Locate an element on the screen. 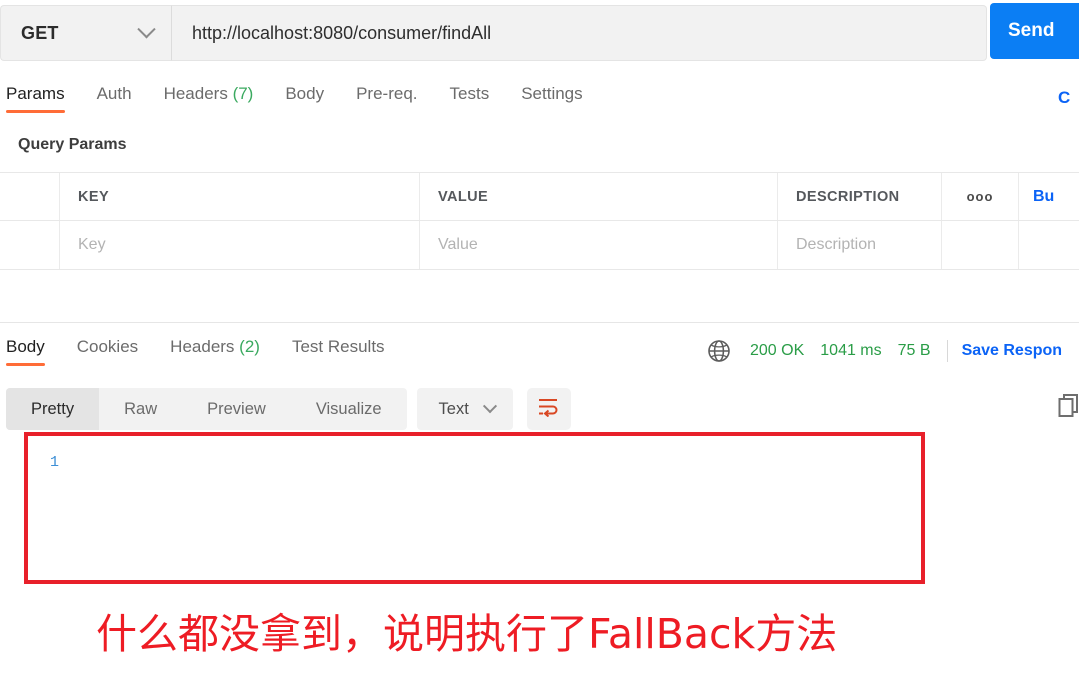  tab-headers: Headers (7) is located at coordinates (209, 98).